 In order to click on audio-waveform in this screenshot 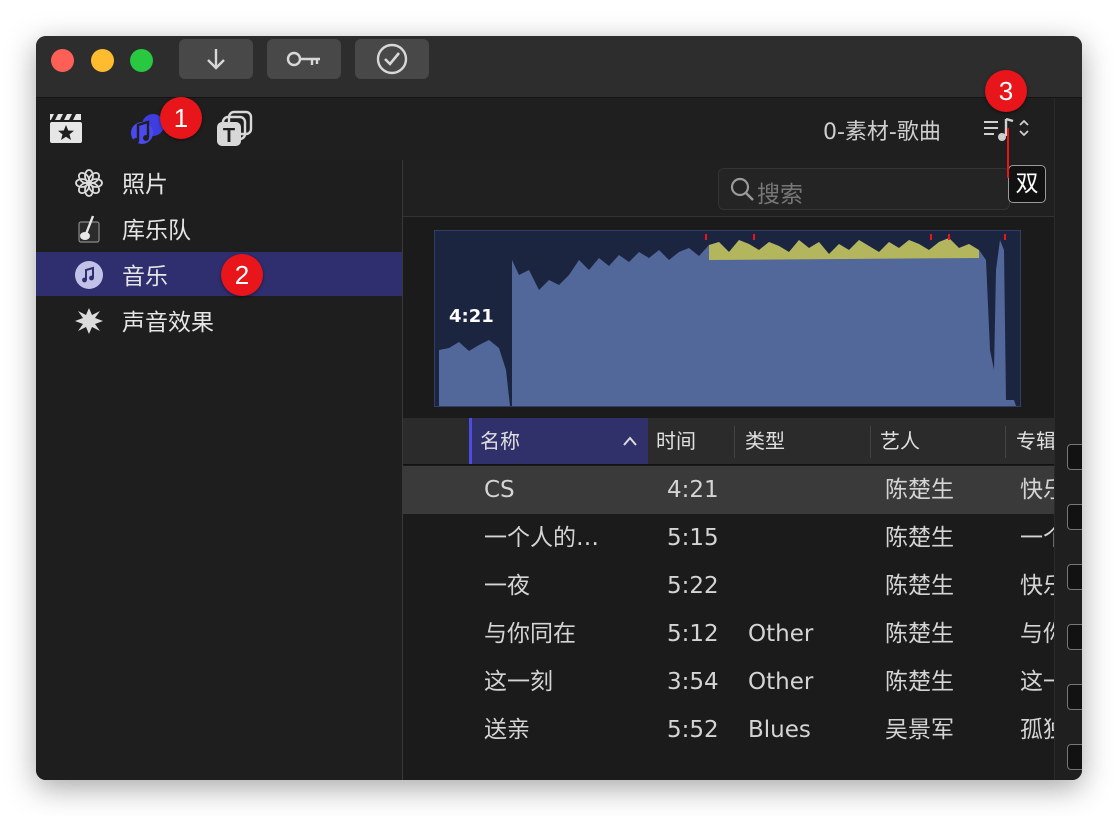, I will do `click(727, 318)`.